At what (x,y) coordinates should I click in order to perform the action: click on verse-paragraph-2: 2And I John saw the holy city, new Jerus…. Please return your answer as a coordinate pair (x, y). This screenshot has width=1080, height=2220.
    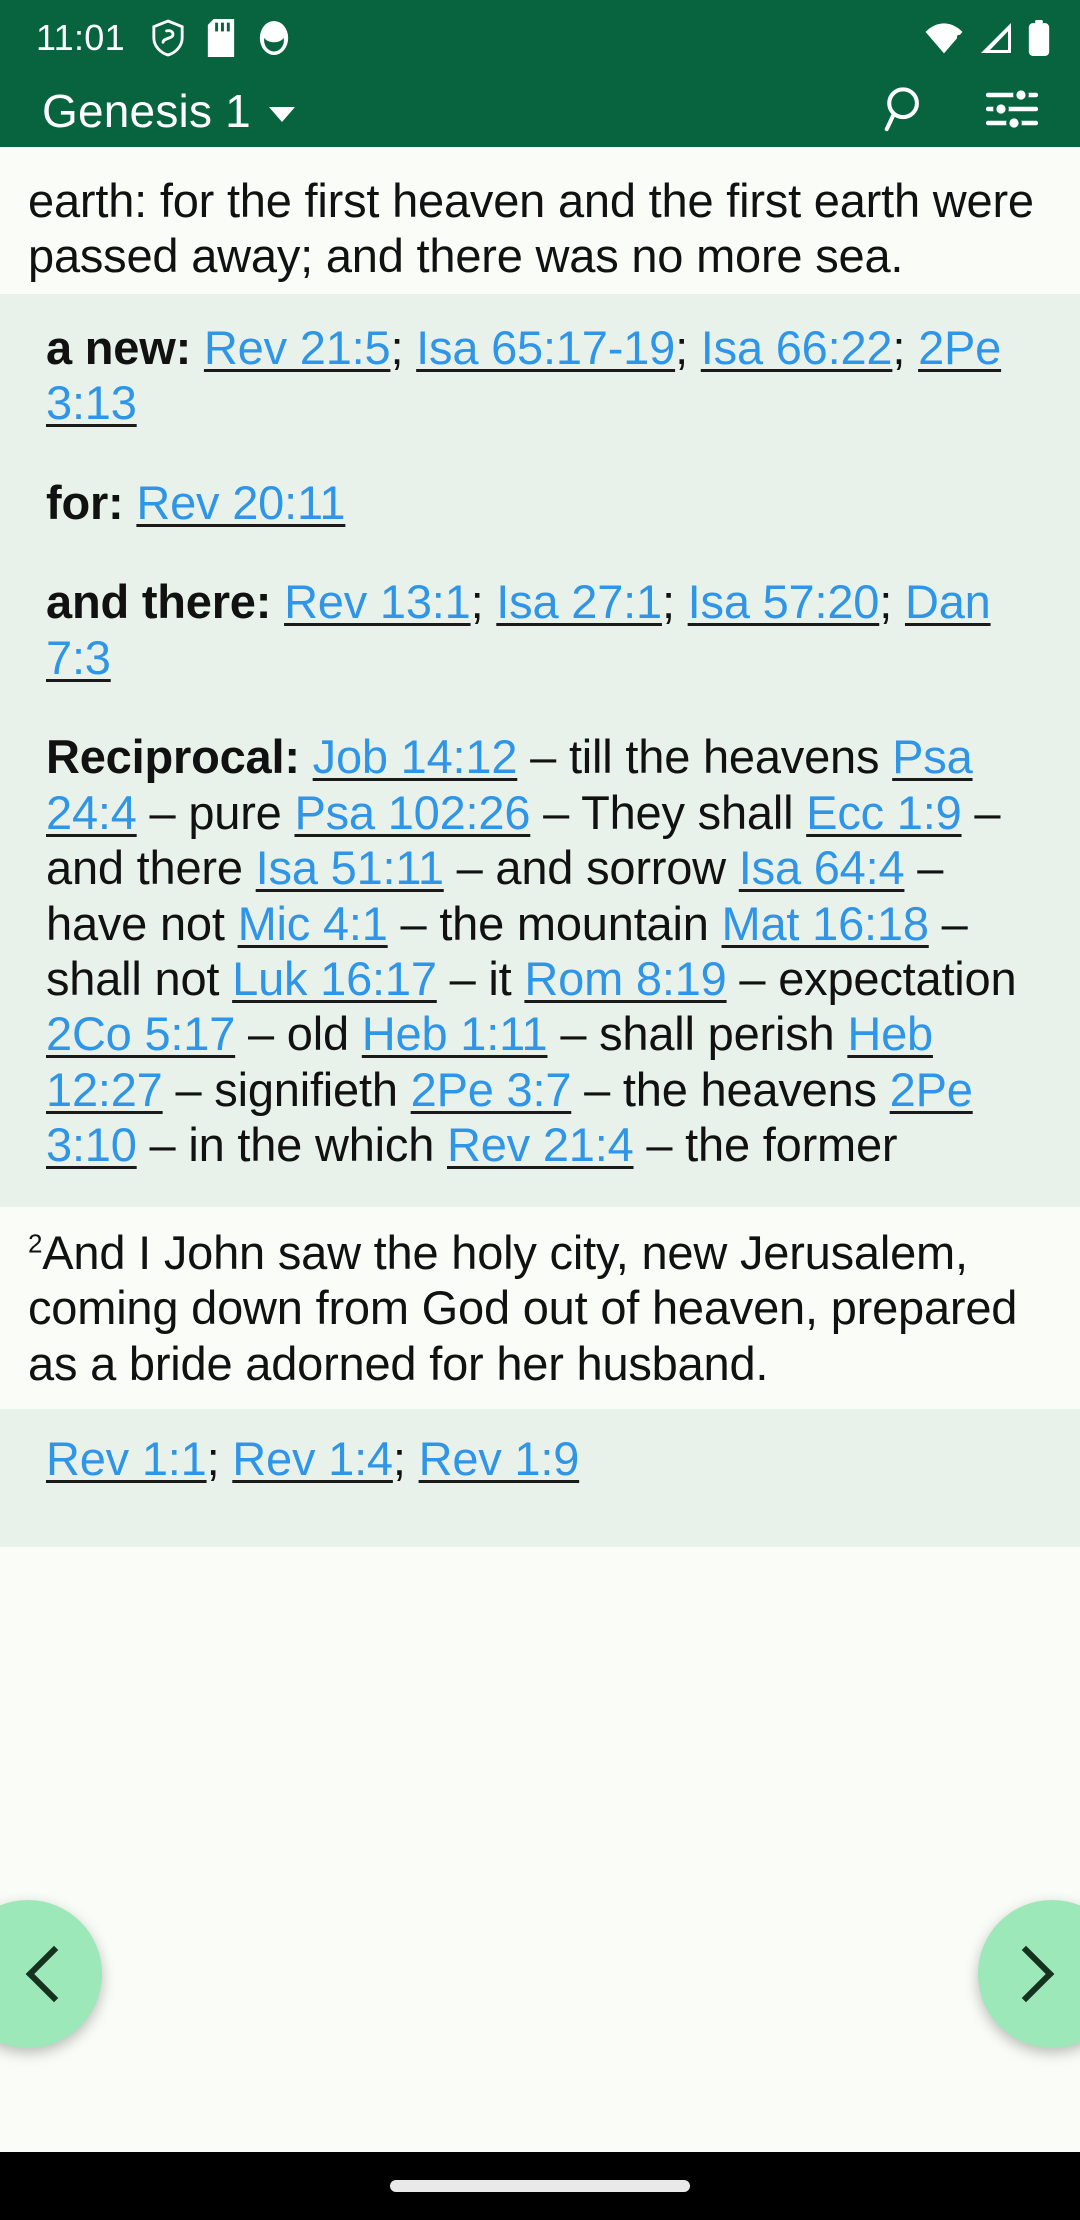
    Looking at the image, I should click on (540, 1308).